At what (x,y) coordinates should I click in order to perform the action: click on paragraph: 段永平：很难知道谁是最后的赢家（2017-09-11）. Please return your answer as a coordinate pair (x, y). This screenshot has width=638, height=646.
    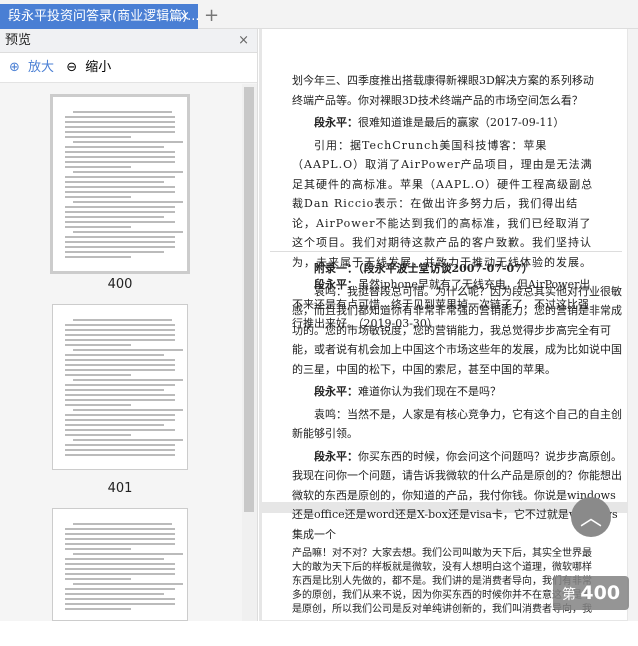
    Looking at the image, I should click on (444, 123).